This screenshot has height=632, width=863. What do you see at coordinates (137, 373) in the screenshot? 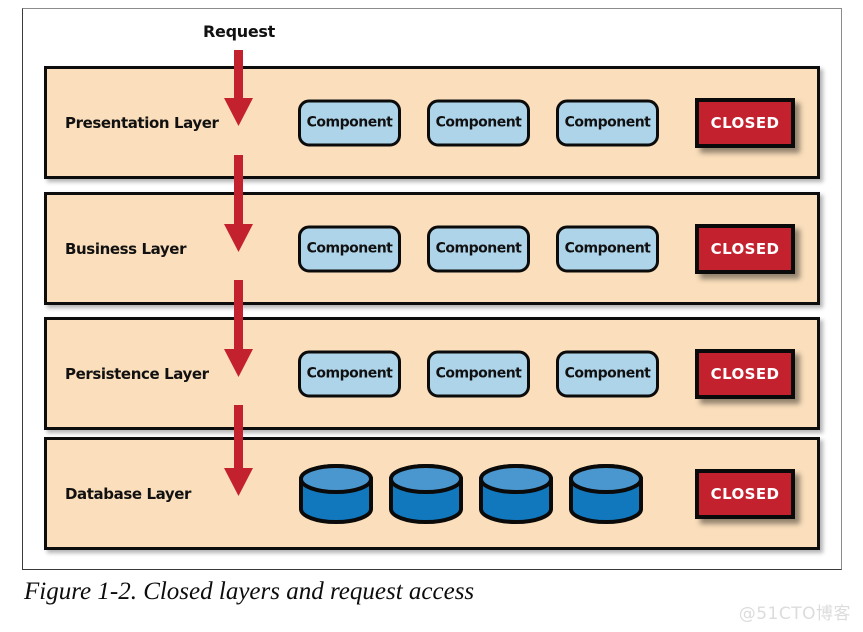
I see `layer-label: Persistence Layer` at bounding box center [137, 373].